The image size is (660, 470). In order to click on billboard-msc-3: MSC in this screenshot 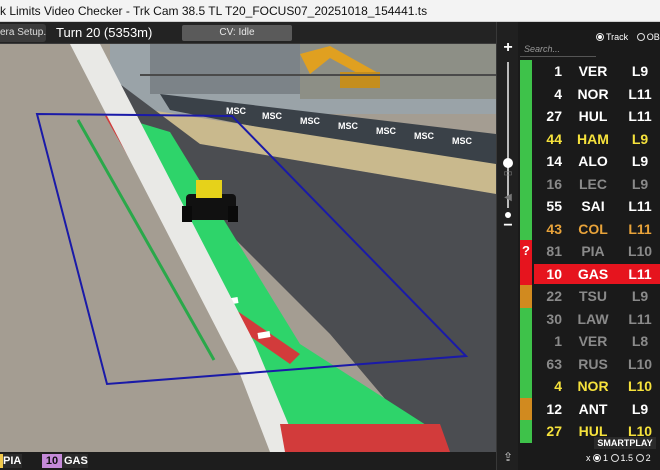, I will do `click(310, 121)`.